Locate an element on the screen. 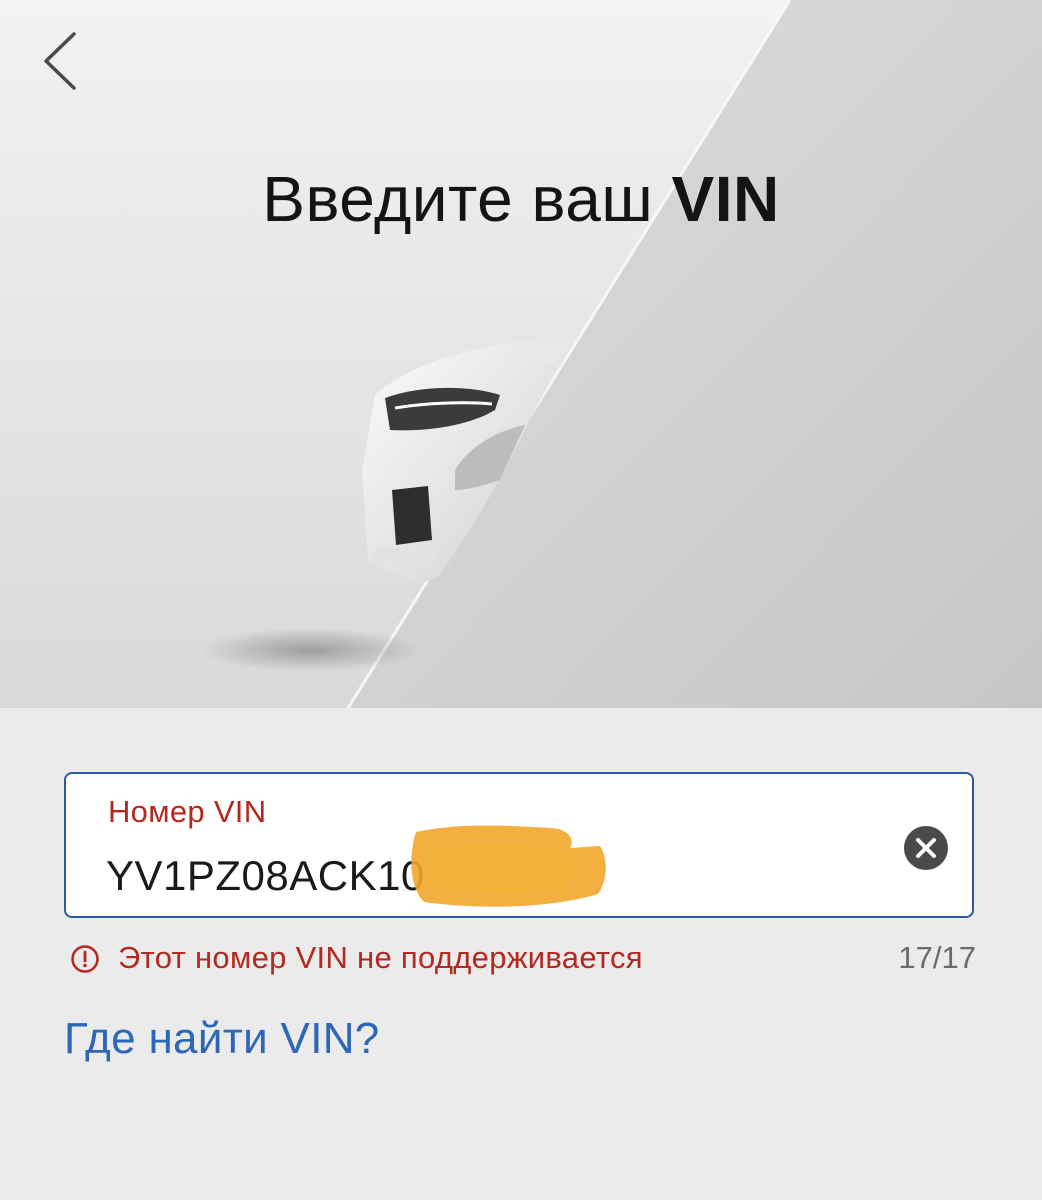 The width and height of the screenshot is (1042, 1200). vin-input-field: Номер VIN YV1PZ08ACK10 is located at coordinates (519, 845).